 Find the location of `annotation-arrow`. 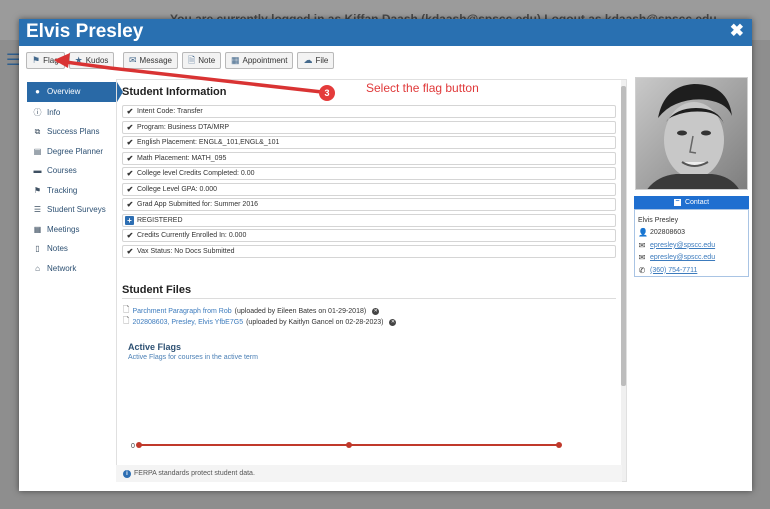

annotation-arrow is located at coordinates (189, 73).